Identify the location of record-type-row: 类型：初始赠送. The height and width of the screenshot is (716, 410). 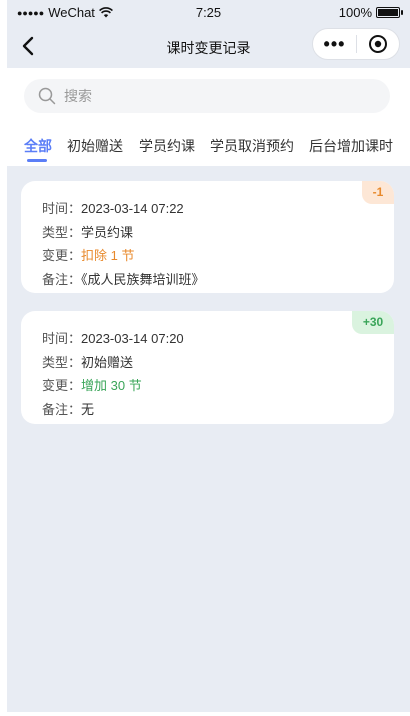
(208, 363).